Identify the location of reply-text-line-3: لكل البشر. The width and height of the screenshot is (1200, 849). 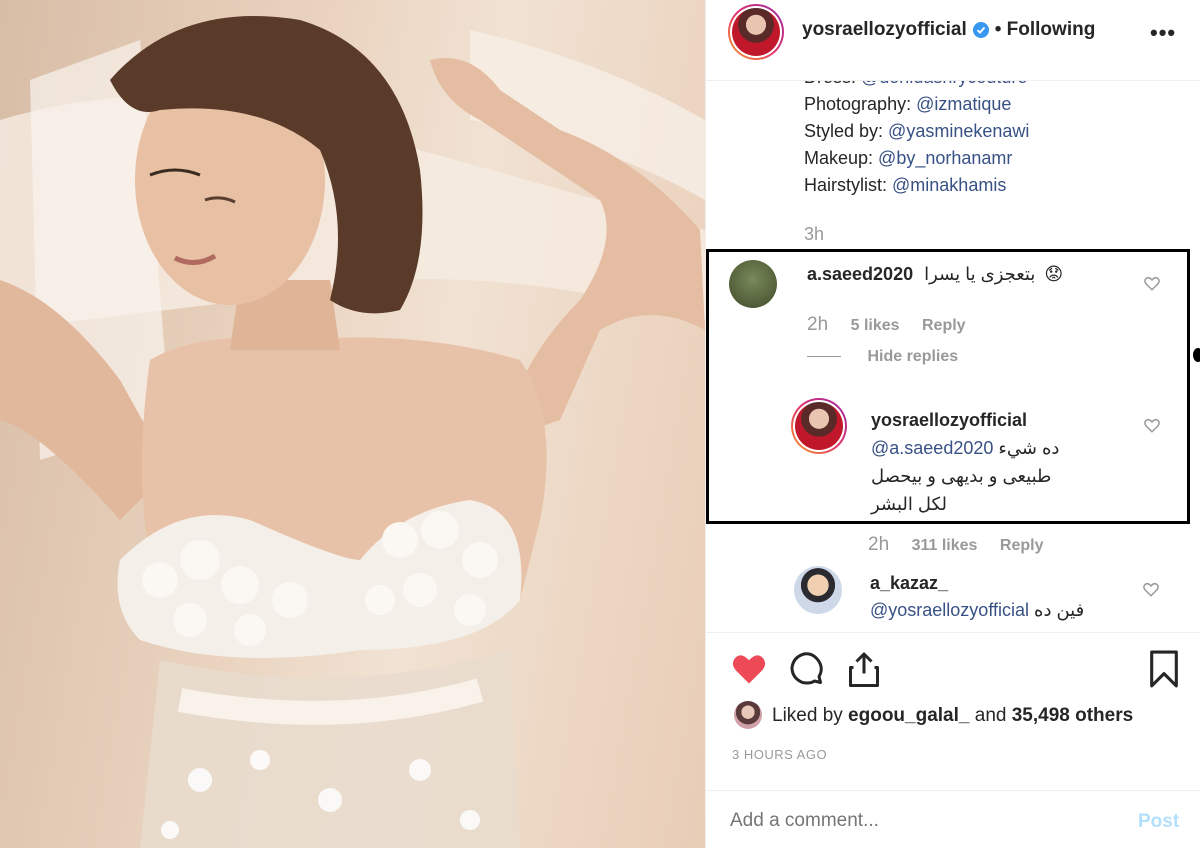
(909, 504).